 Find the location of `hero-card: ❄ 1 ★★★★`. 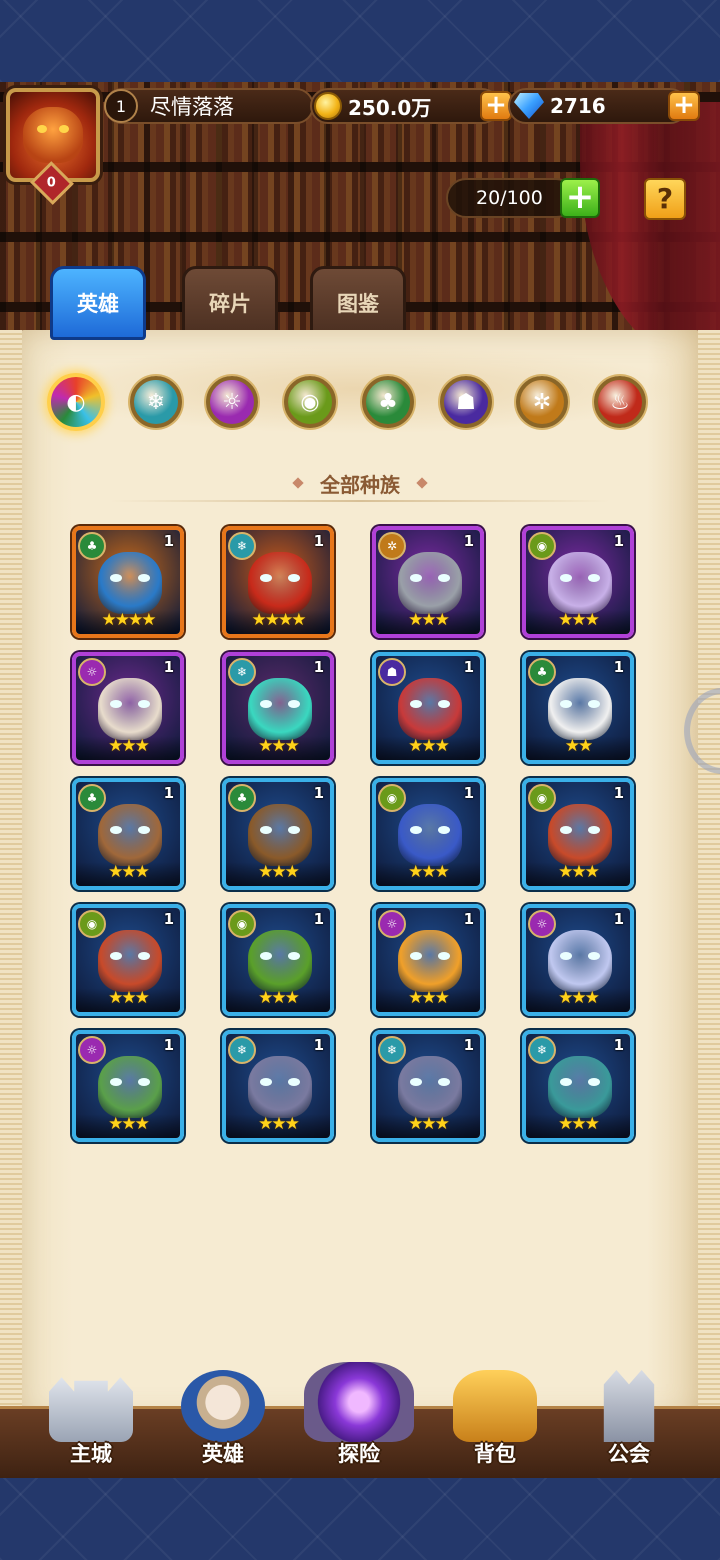

hero-card: ❄ 1 ★★★★ is located at coordinates (278, 582).